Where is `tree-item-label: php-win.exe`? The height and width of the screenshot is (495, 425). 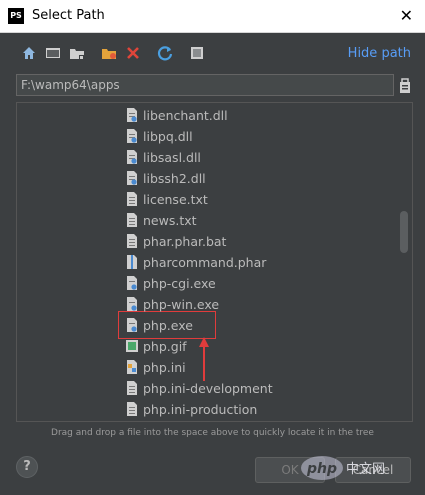 tree-item-label: php-win.exe is located at coordinates (181, 304).